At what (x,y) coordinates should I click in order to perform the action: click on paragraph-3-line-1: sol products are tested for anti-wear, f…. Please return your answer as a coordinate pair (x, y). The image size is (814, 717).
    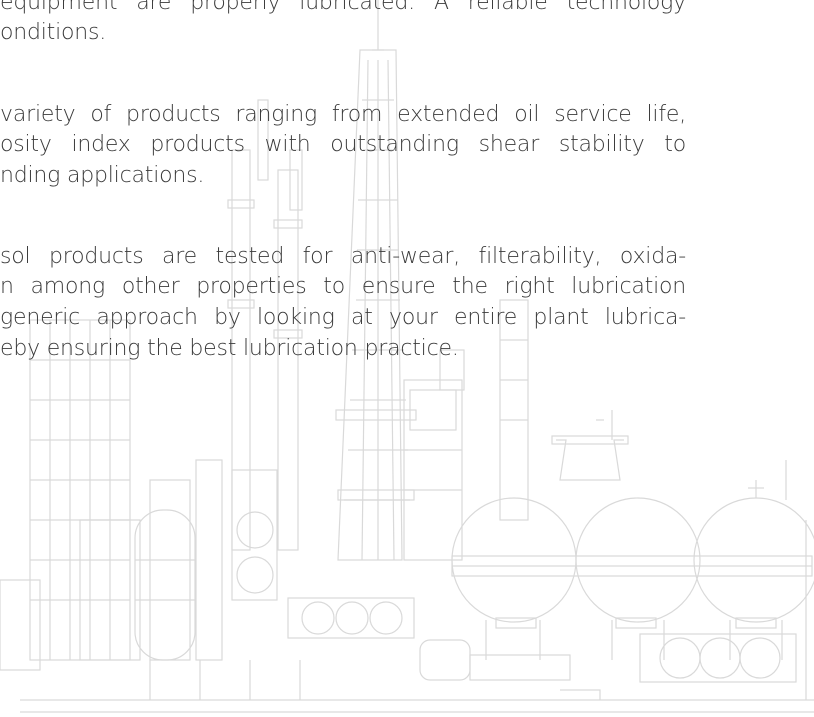
    Looking at the image, I should click on (343, 256).